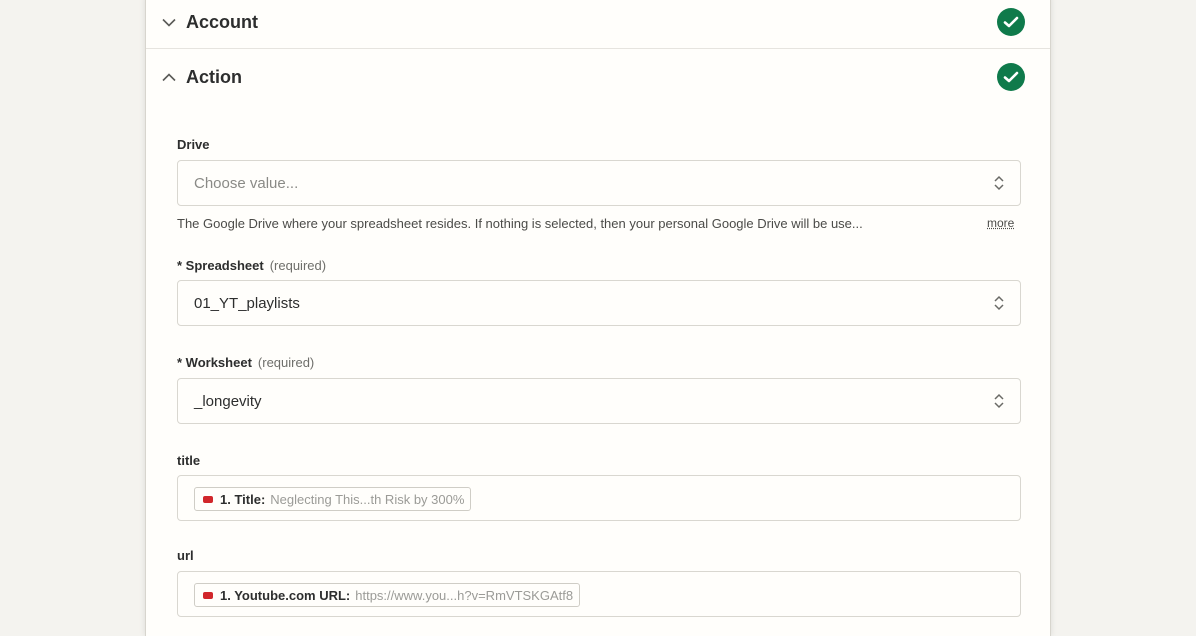  Describe the element at coordinates (464, 595) in the screenshot. I see `pill-value: https://www.you...h?v=RmVTSKGAtf8` at that location.